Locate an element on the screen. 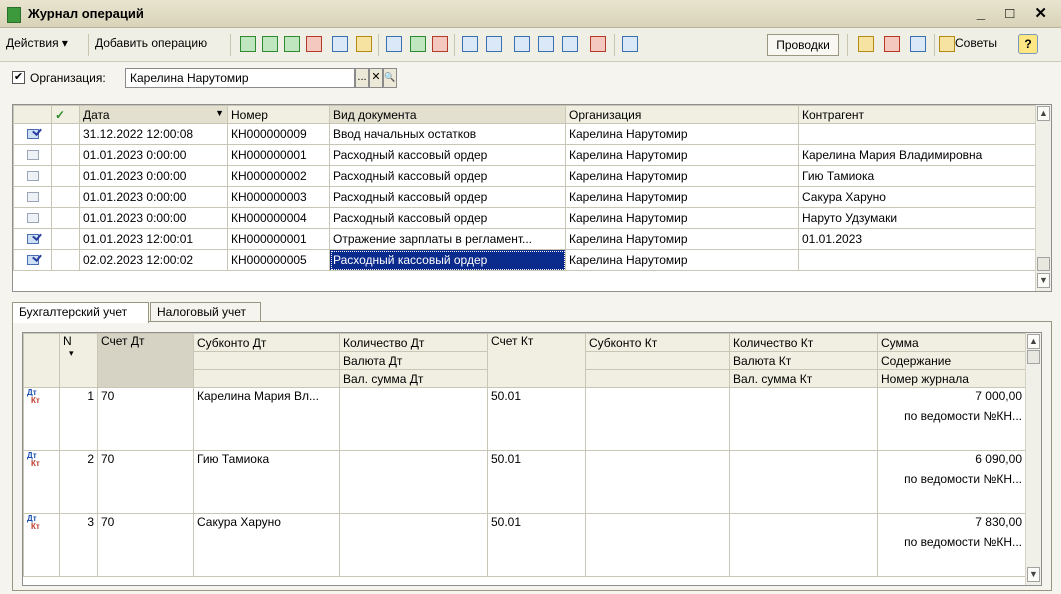 This screenshot has height=594, width=1061. unpost-document-icon is located at coordinates (440, 44).